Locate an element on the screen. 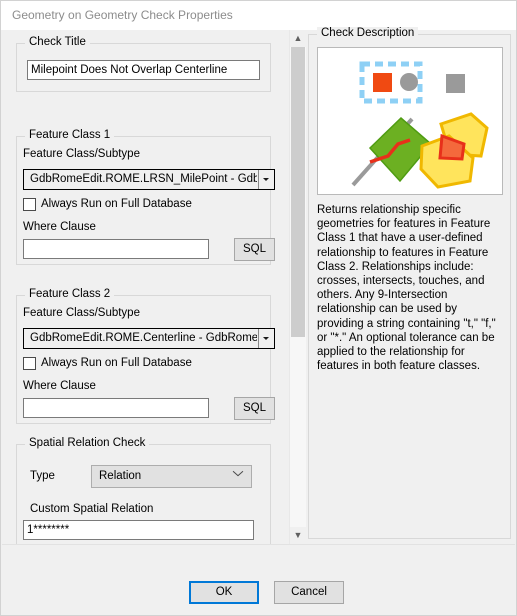  feature-class-2-legend: Feature Class 2 is located at coordinates (70, 294).